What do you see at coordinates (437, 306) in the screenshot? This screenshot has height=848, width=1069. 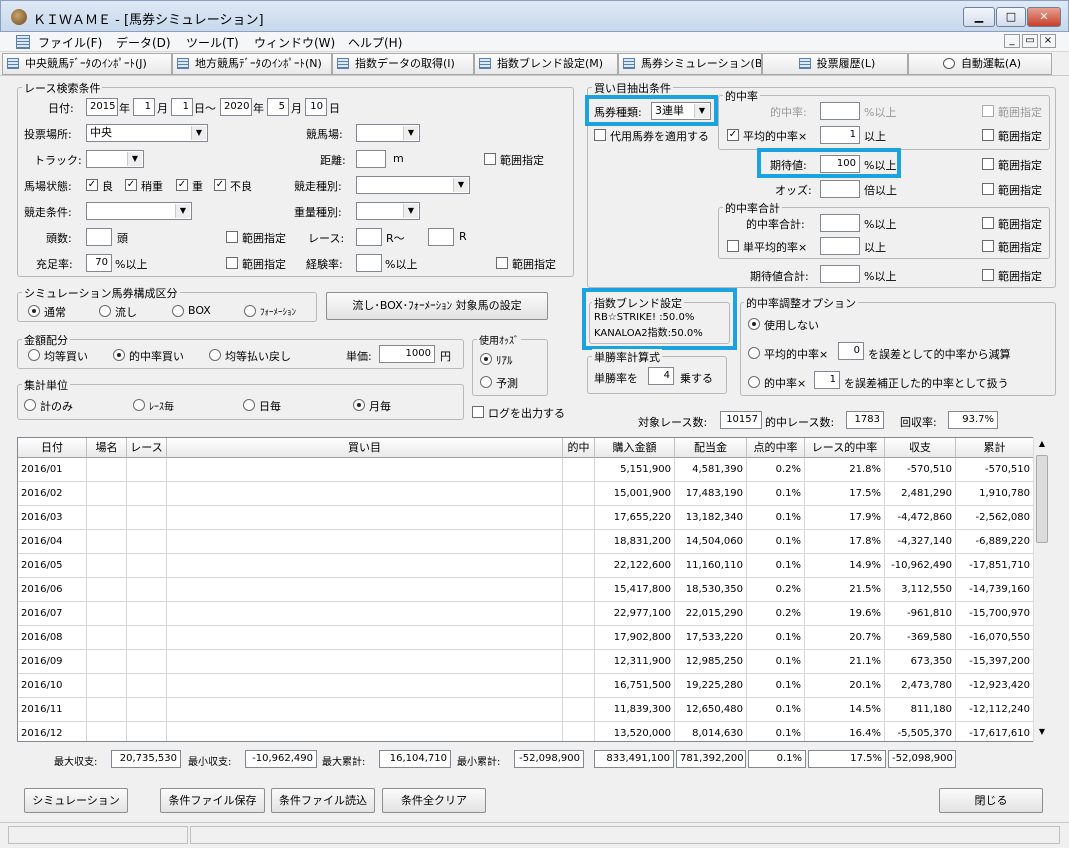 I see `target-horse-settings-button: 流し･BOX･ﾌｫｰﾒｰｼｮﾝ 対象馬の設定` at bounding box center [437, 306].